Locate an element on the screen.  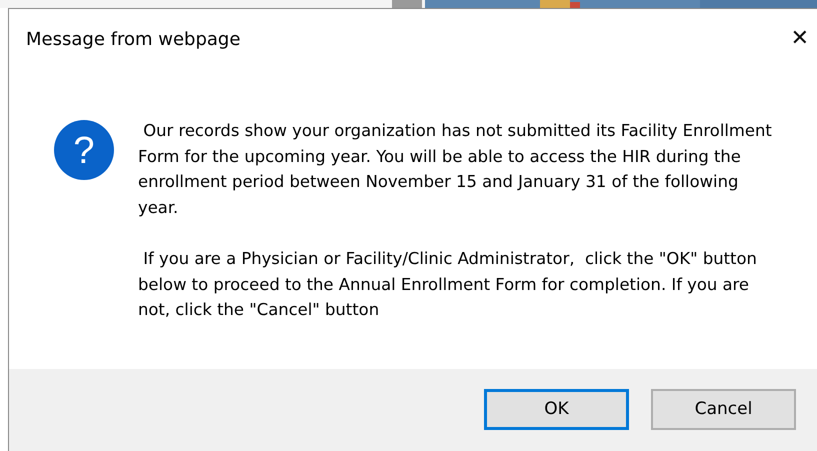
close-button: ✕ is located at coordinates (799, 39).